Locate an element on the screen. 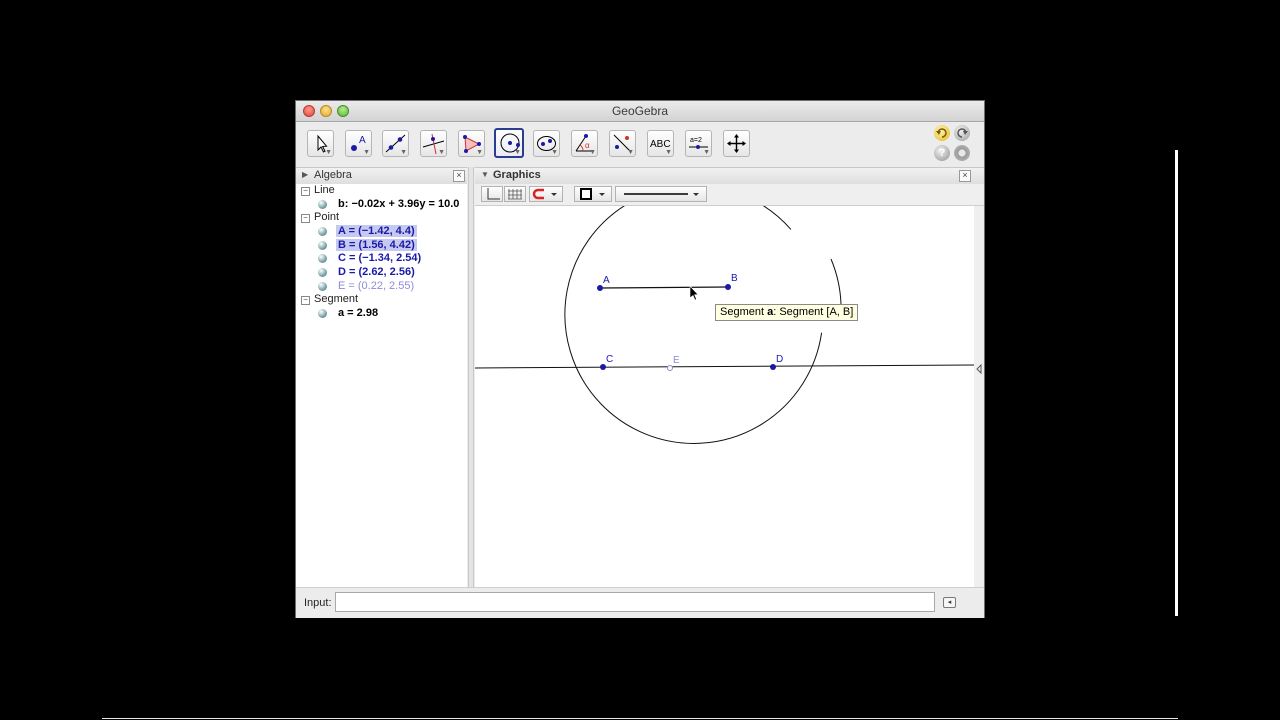 This screenshot has height=720, width=1280. group-segment: Segment is located at coordinates (336, 299).